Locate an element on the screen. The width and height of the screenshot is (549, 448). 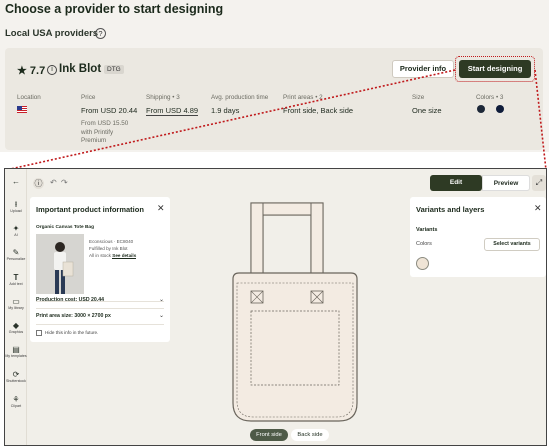
premium-price-note: From USD 15.50 with Printify Premium is located at coordinates (104, 133).